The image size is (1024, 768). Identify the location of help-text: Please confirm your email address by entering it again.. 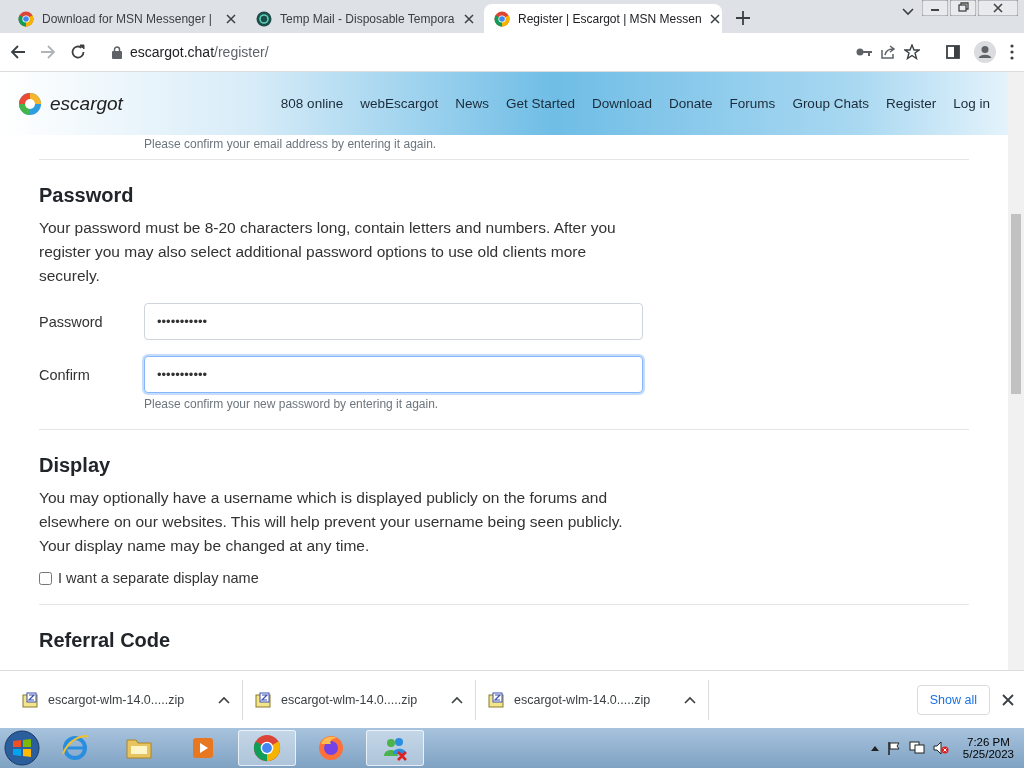
(291, 145).